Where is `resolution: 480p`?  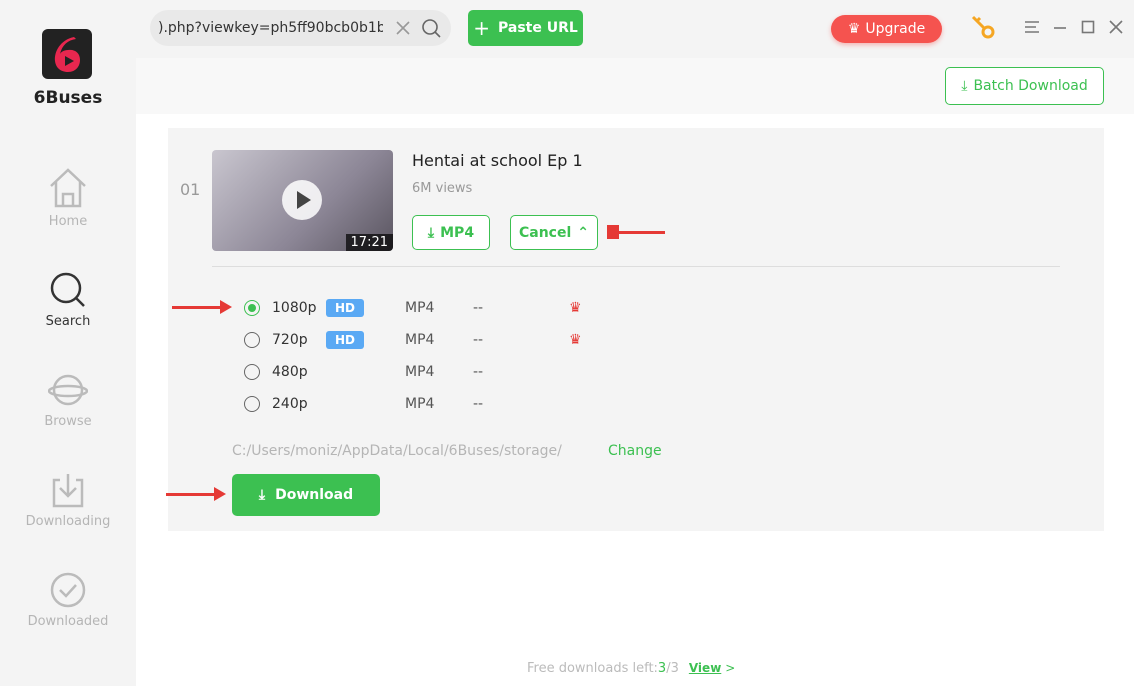 resolution: 480p is located at coordinates (290, 372).